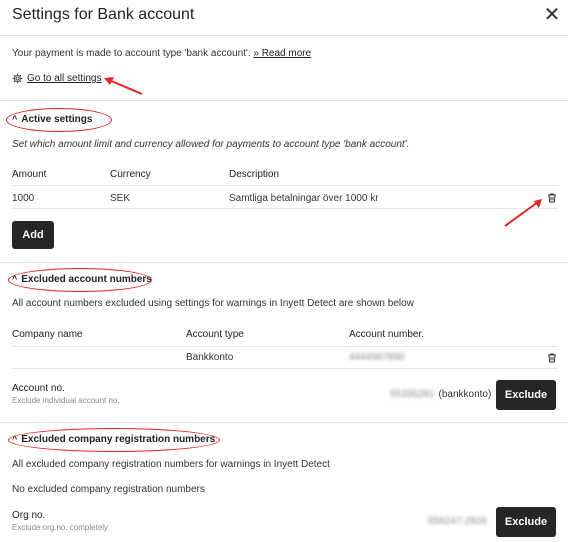 The width and height of the screenshot is (568, 542). What do you see at coordinates (60, 527) in the screenshot?
I see `org-no-hint: Exclude org.no. completely` at bounding box center [60, 527].